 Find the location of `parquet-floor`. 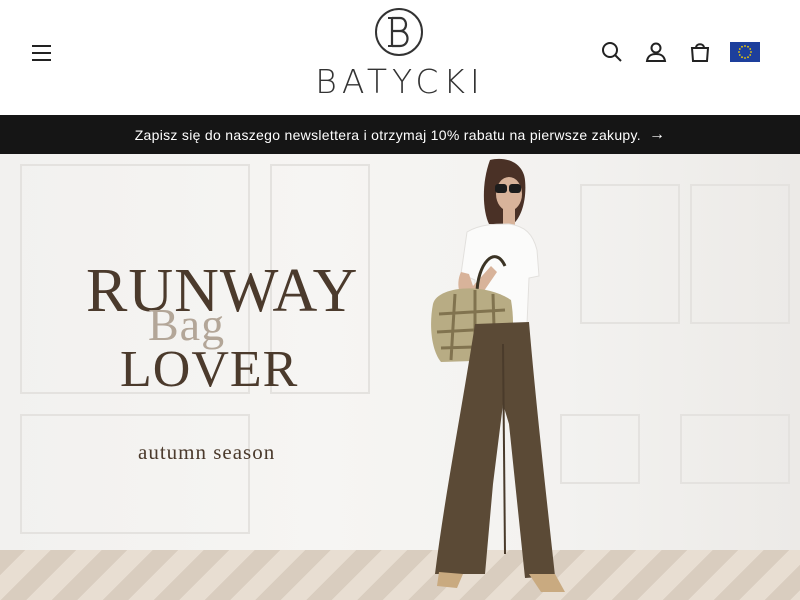

parquet-floor is located at coordinates (400, 575).